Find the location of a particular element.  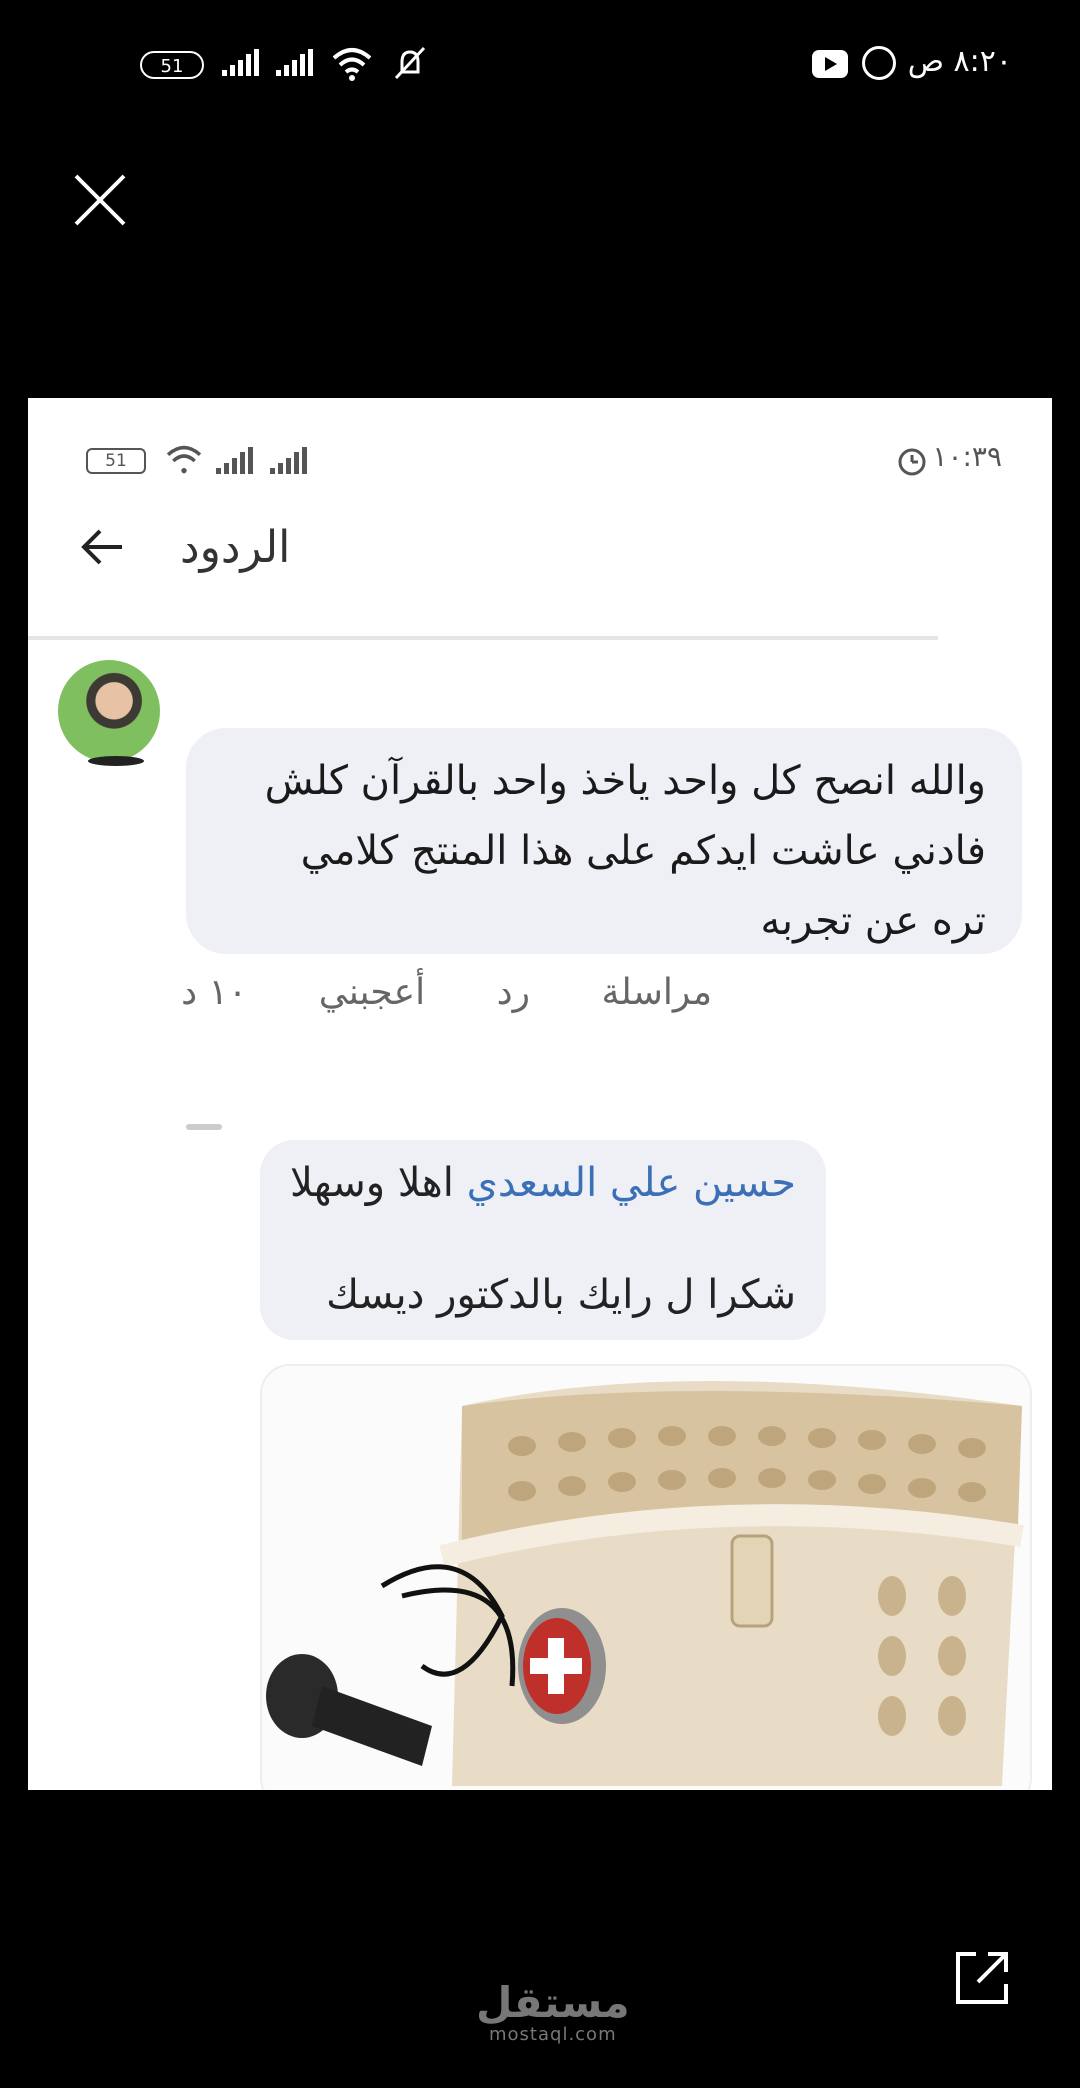

back-support-belt-image is located at coordinates (646, 1578).